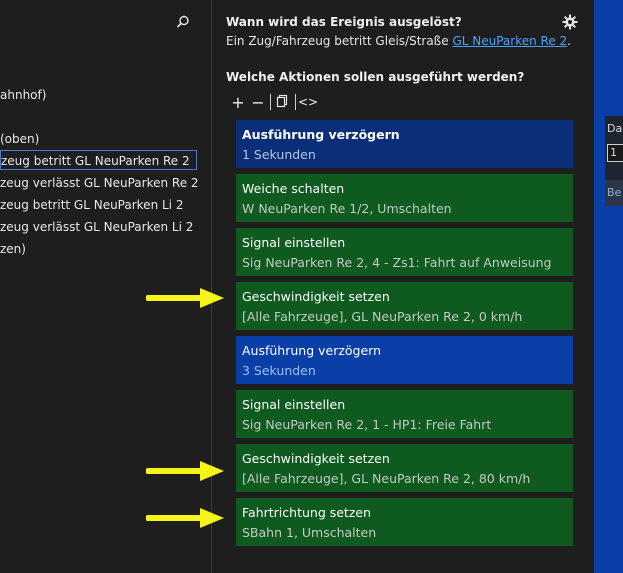  I want to click on property-input: 1, so click(615, 153).